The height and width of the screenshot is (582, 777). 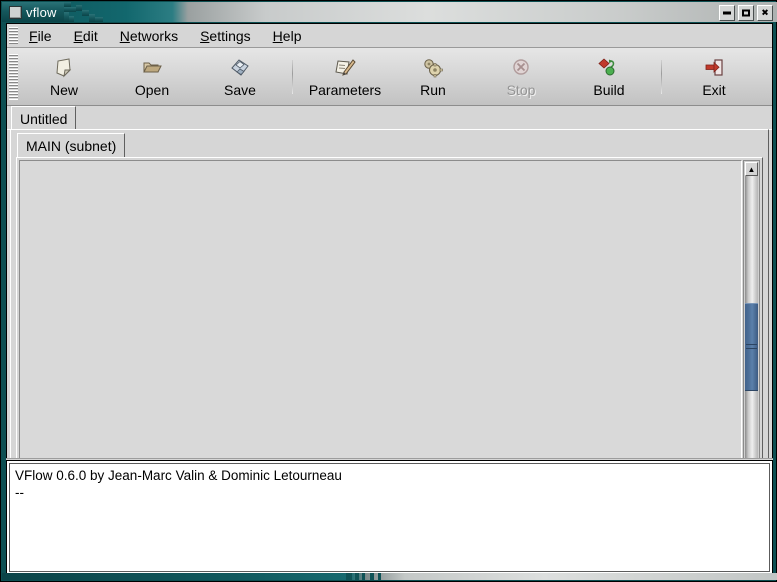 I want to click on menu-item-settings: Settings, so click(x=225, y=36).